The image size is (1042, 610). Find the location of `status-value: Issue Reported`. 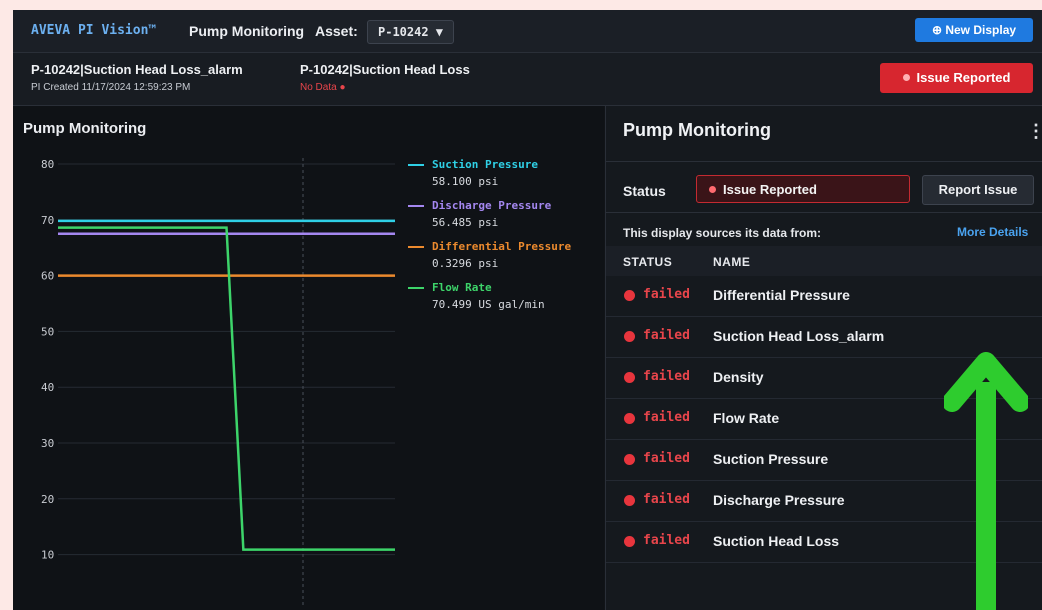

status-value: Issue Reported is located at coordinates (770, 189).